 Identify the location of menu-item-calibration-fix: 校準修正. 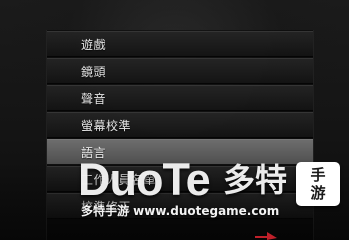
(180, 206).